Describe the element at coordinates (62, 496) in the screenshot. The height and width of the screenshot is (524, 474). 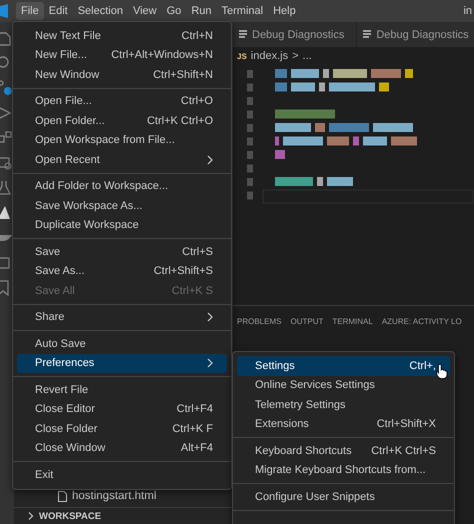
I see `file-icon` at that location.